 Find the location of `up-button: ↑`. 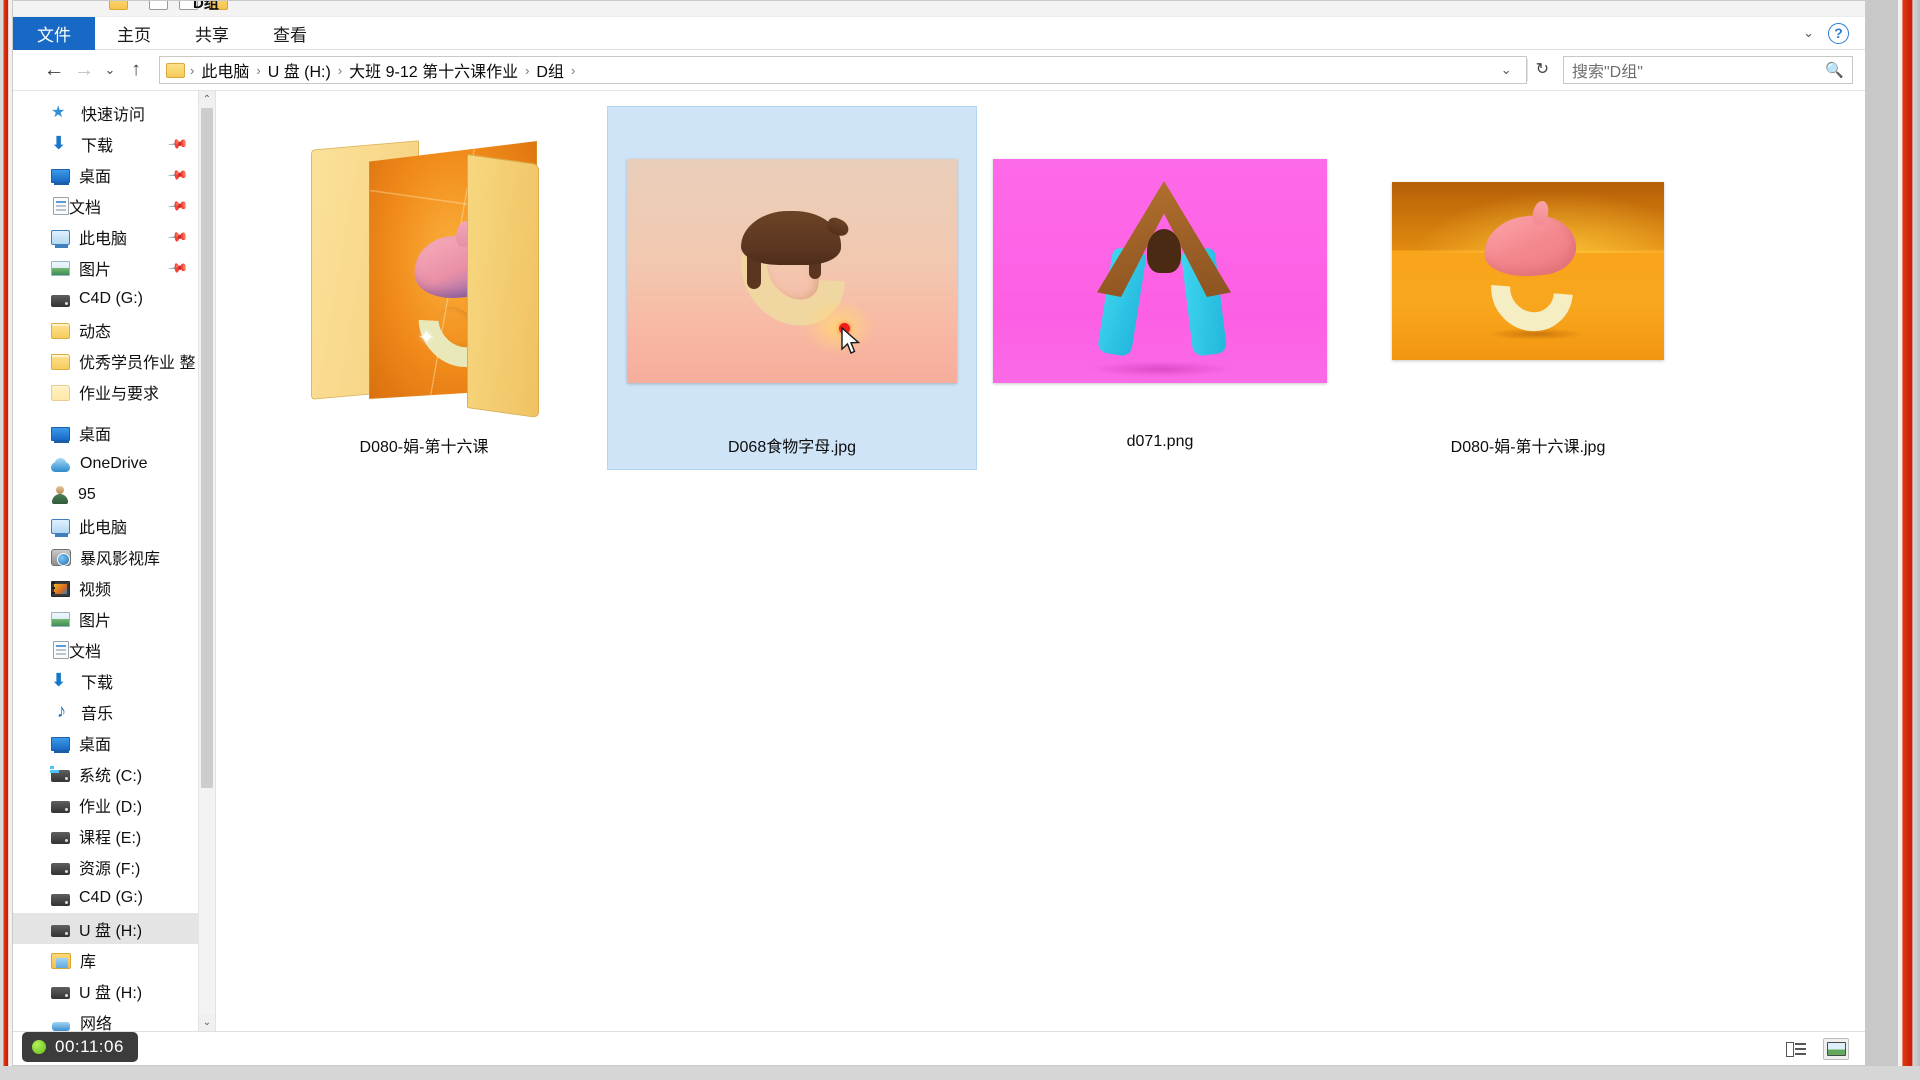

up-button: ↑ is located at coordinates (136, 70).